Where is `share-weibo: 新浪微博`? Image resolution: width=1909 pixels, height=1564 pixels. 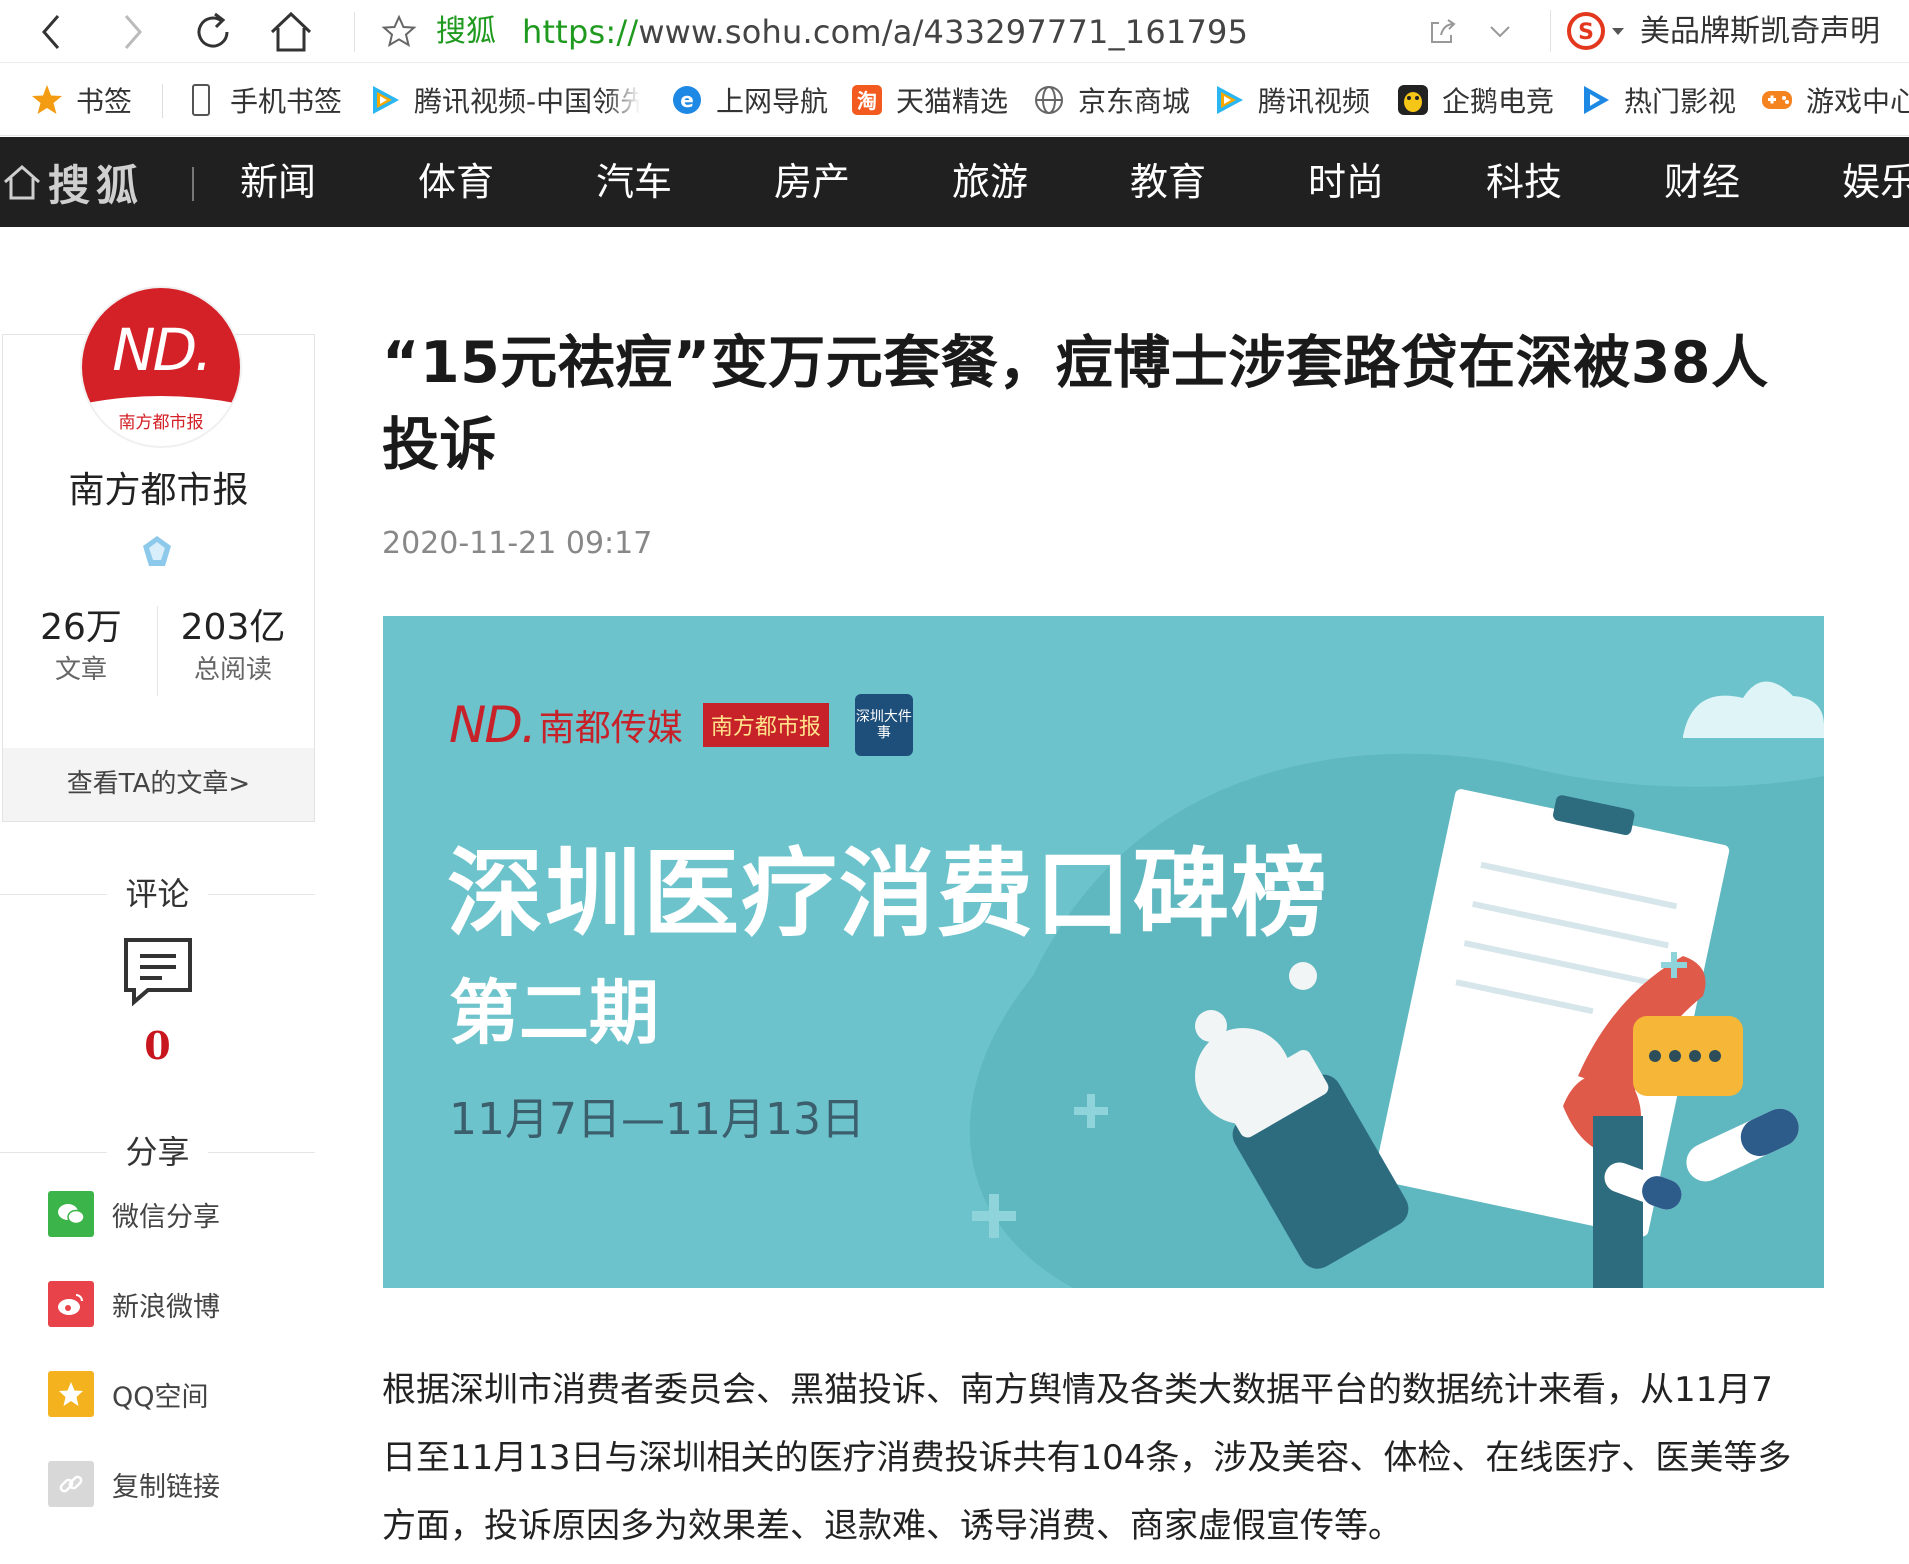 share-weibo: 新浪微博 is located at coordinates (134, 1304).